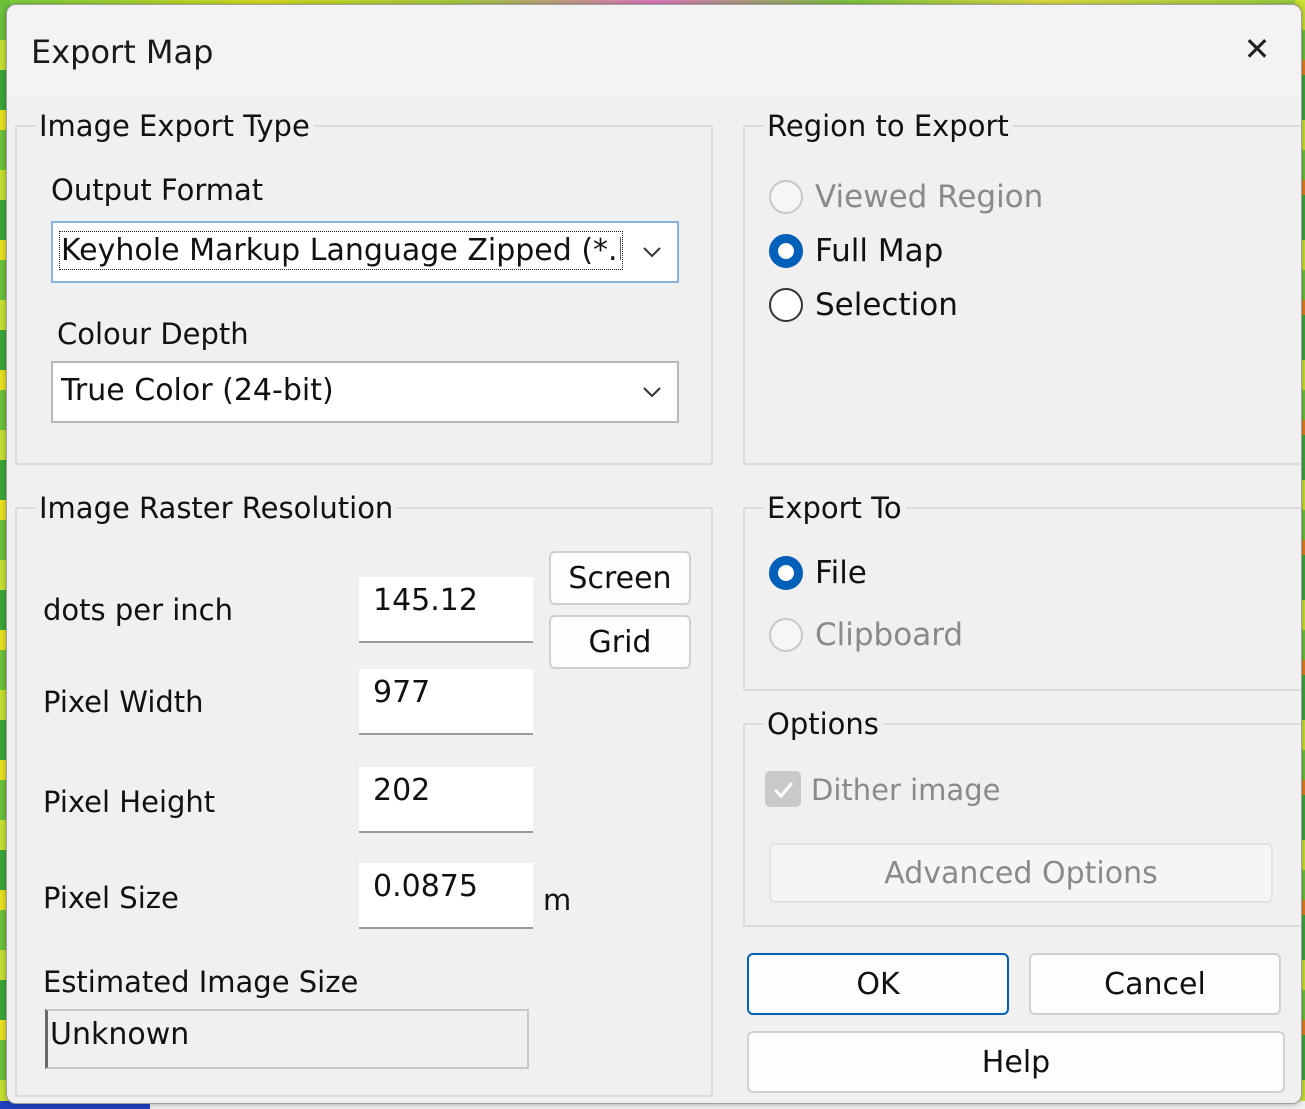 This screenshot has width=1305, height=1109. I want to click on radio-file: File, so click(818, 573).